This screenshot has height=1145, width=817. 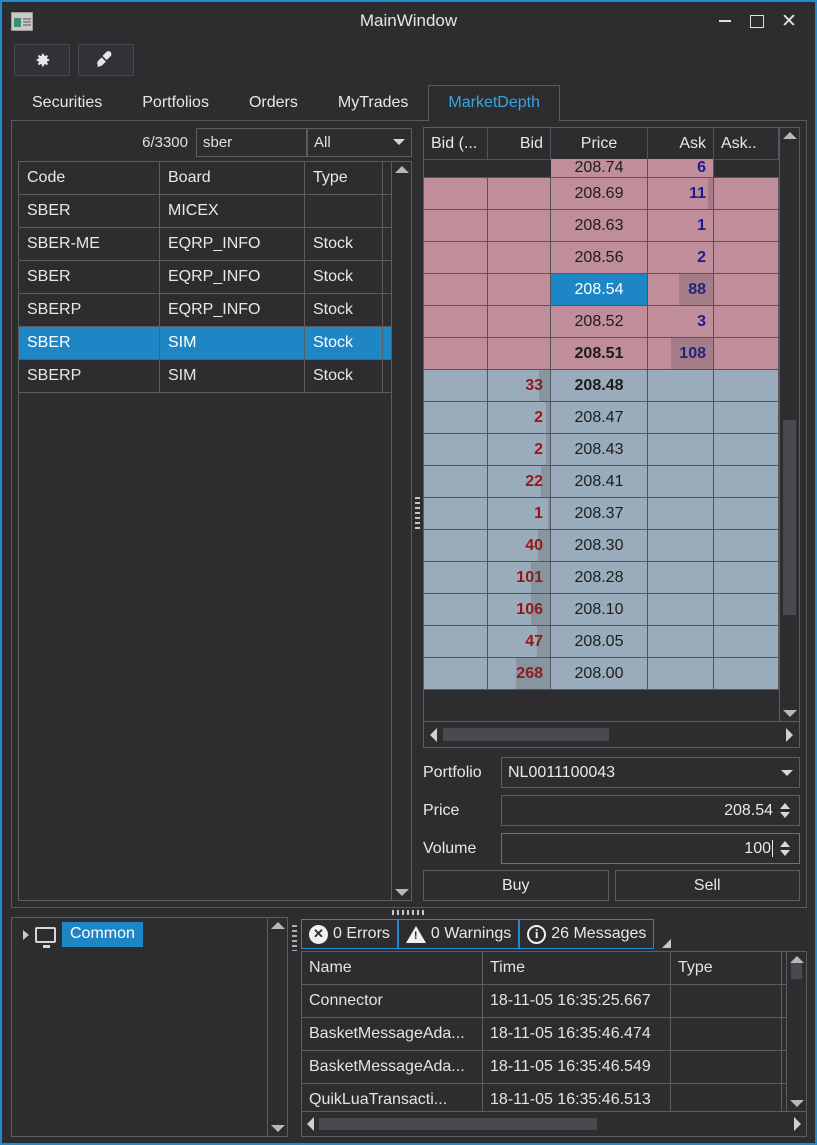 What do you see at coordinates (601, 386) in the screenshot?
I see `depth-row-bid-best: 33 208.48` at bounding box center [601, 386].